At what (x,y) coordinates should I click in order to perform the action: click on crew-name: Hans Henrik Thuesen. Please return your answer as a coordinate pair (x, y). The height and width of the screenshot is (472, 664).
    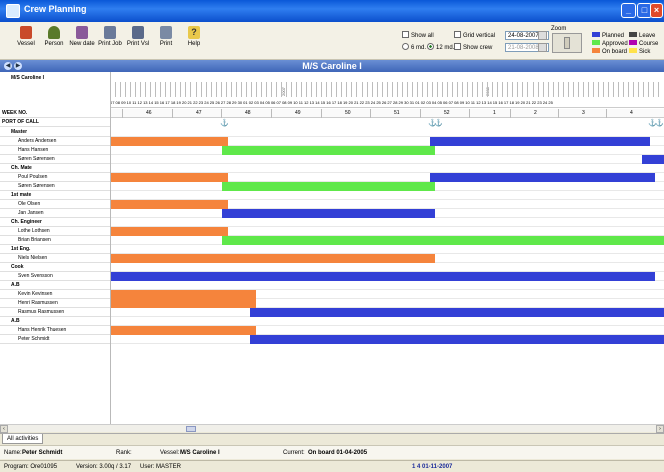
    Looking at the image, I should click on (55, 330).